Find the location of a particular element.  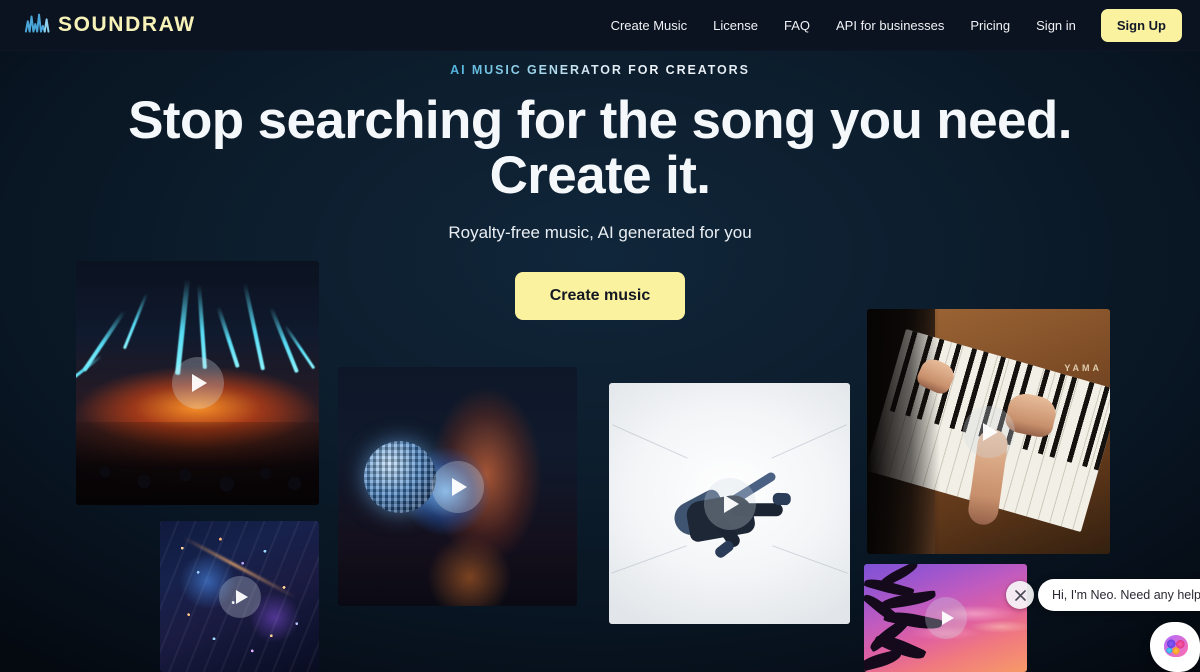

chat-launcher-button is located at coordinates (1175, 647).